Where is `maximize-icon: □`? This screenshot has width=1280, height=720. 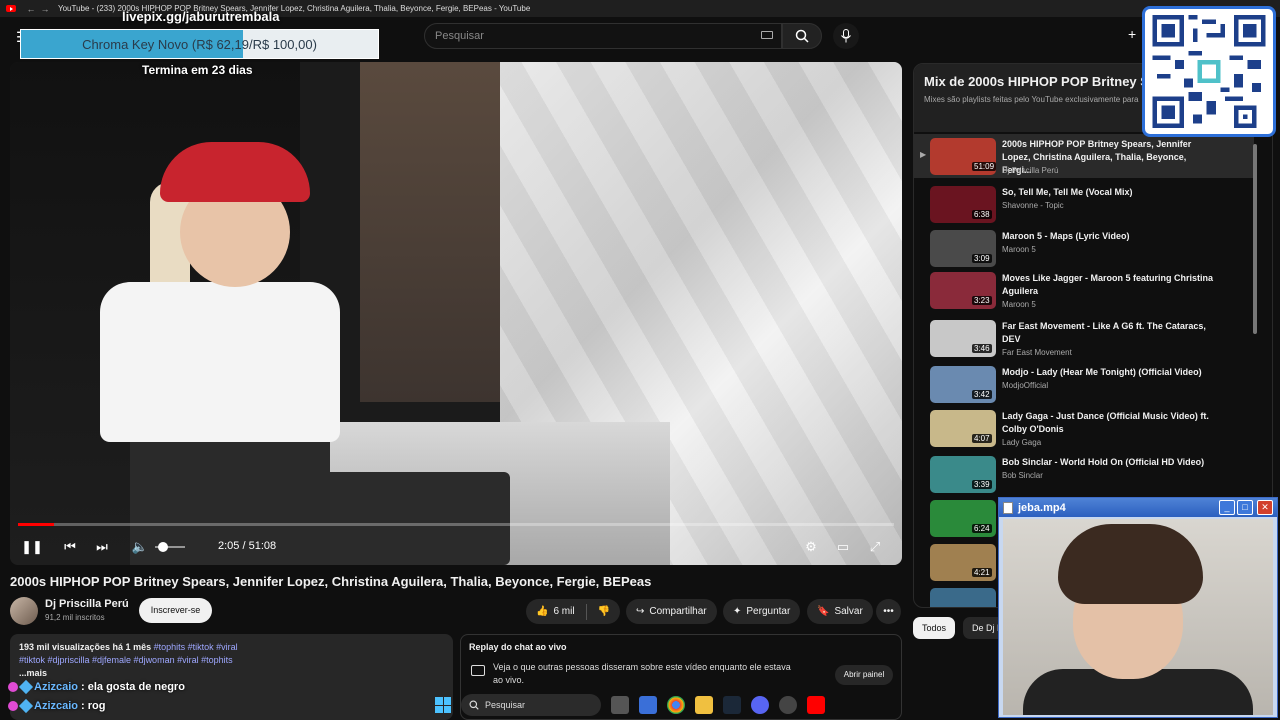 maximize-icon: □ is located at coordinates (1245, 507).